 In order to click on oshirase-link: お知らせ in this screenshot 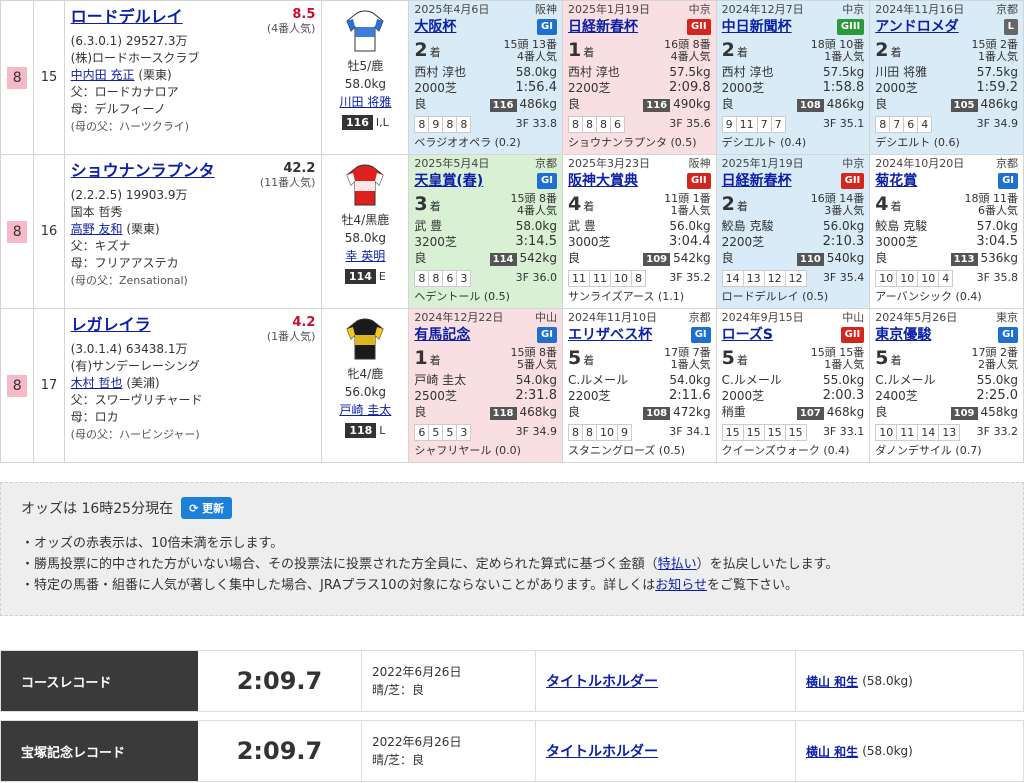, I will do `click(681, 585)`.